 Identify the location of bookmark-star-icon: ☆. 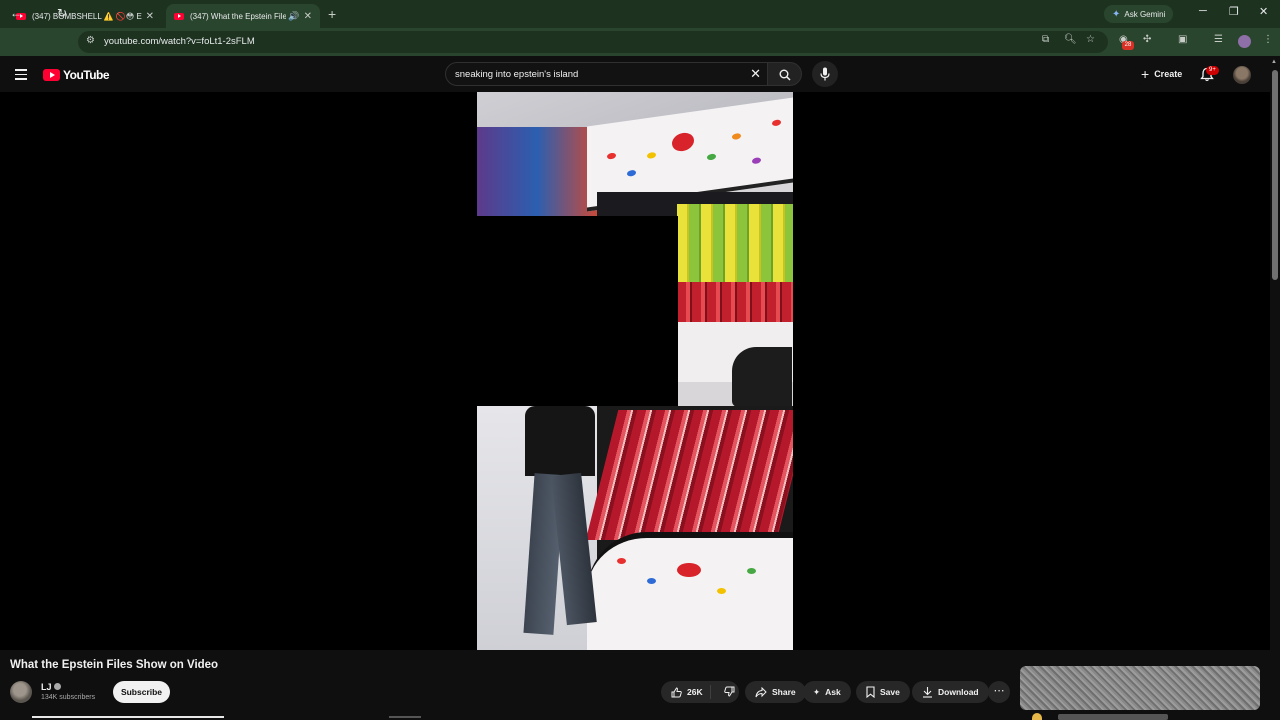
(1090, 39).